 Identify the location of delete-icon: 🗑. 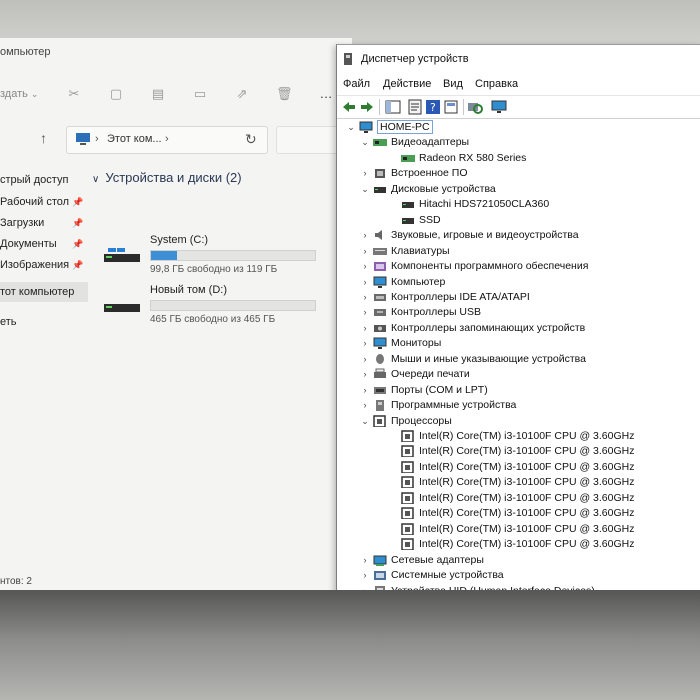
(284, 94).